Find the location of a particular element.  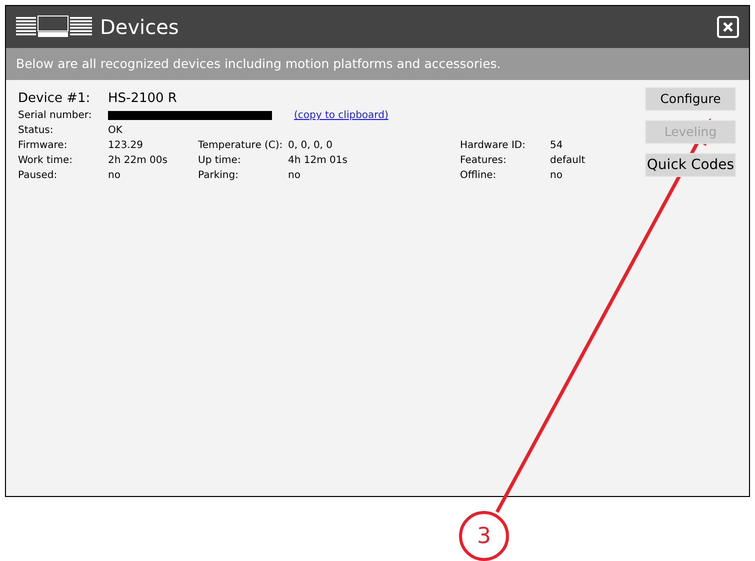

action-button: Quick Codes is located at coordinates (690, 165).